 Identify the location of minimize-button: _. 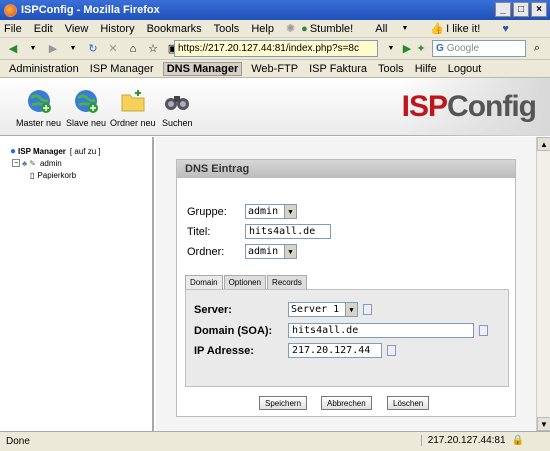
(503, 9).